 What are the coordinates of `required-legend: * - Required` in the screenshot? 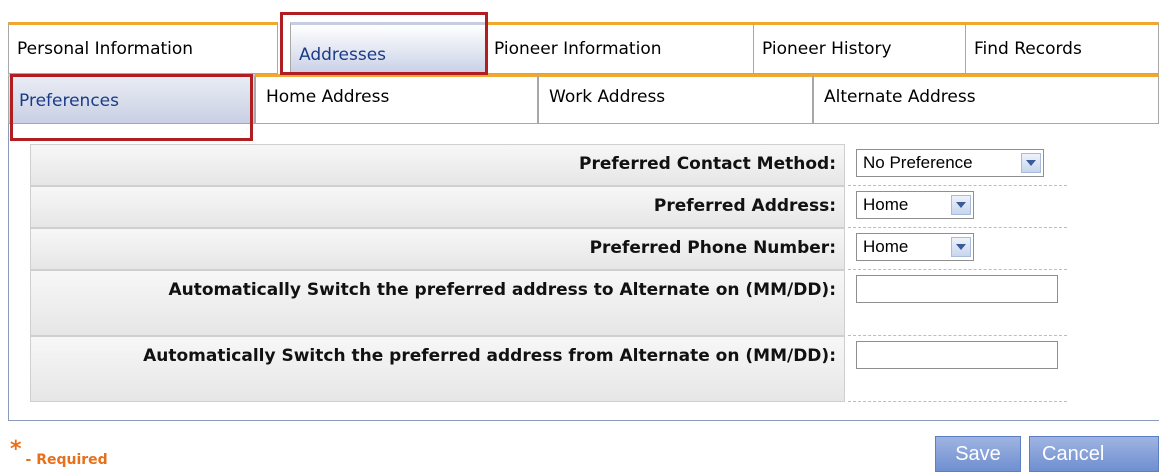 It's located at (59, 453).